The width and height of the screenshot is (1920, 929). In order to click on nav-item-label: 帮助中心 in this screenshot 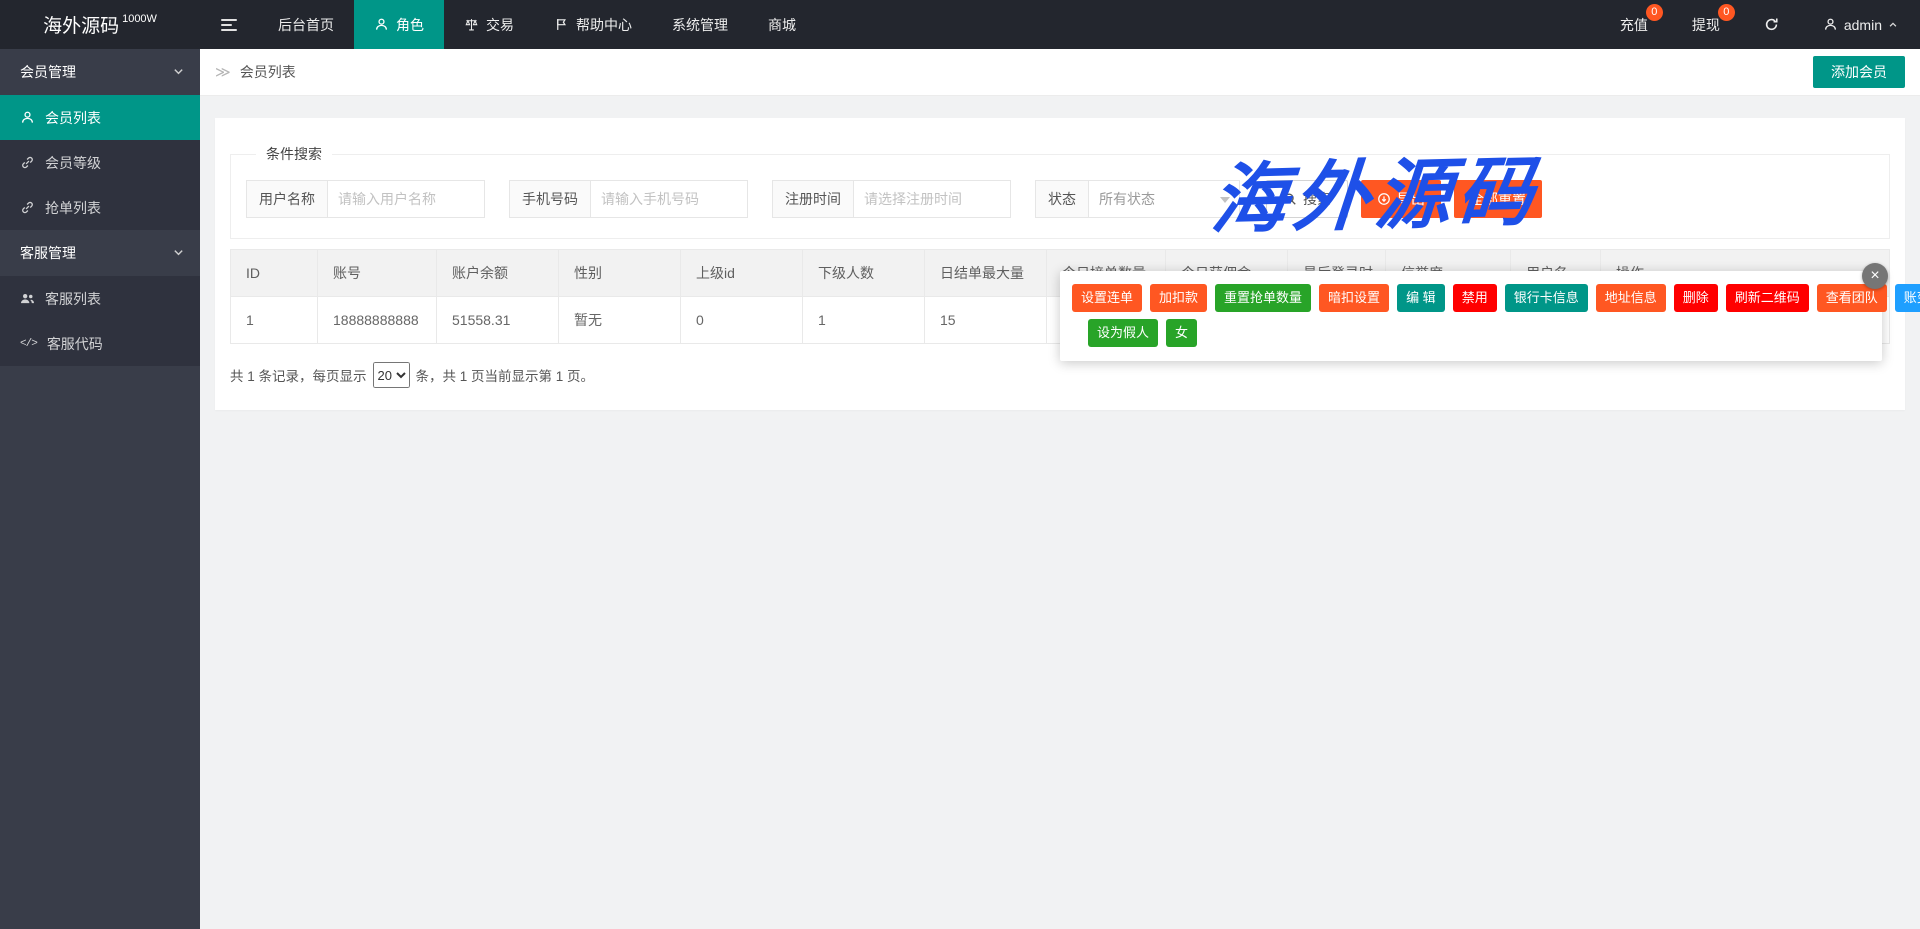, I will do `click(604, 24)`.